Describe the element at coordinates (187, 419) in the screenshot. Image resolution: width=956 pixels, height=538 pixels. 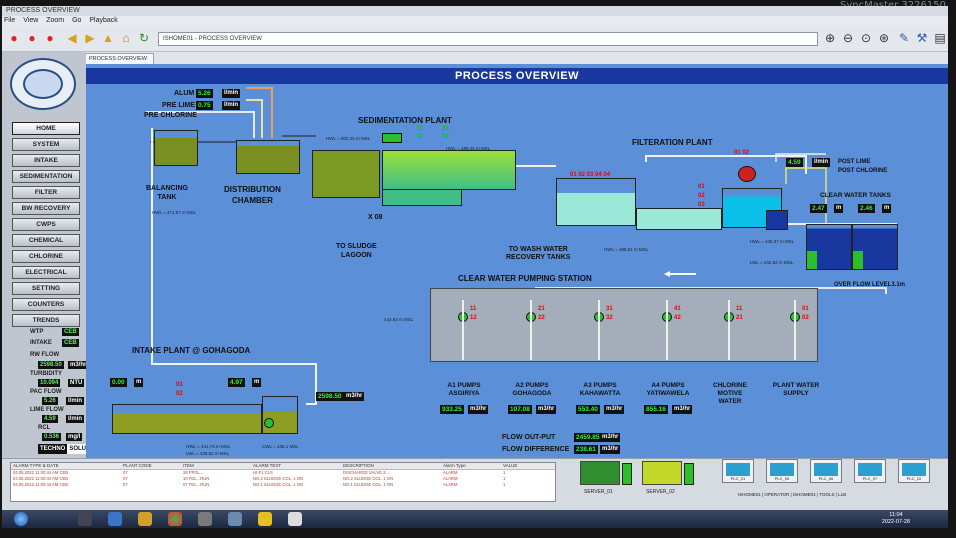
I see `intake-sump` at that location.